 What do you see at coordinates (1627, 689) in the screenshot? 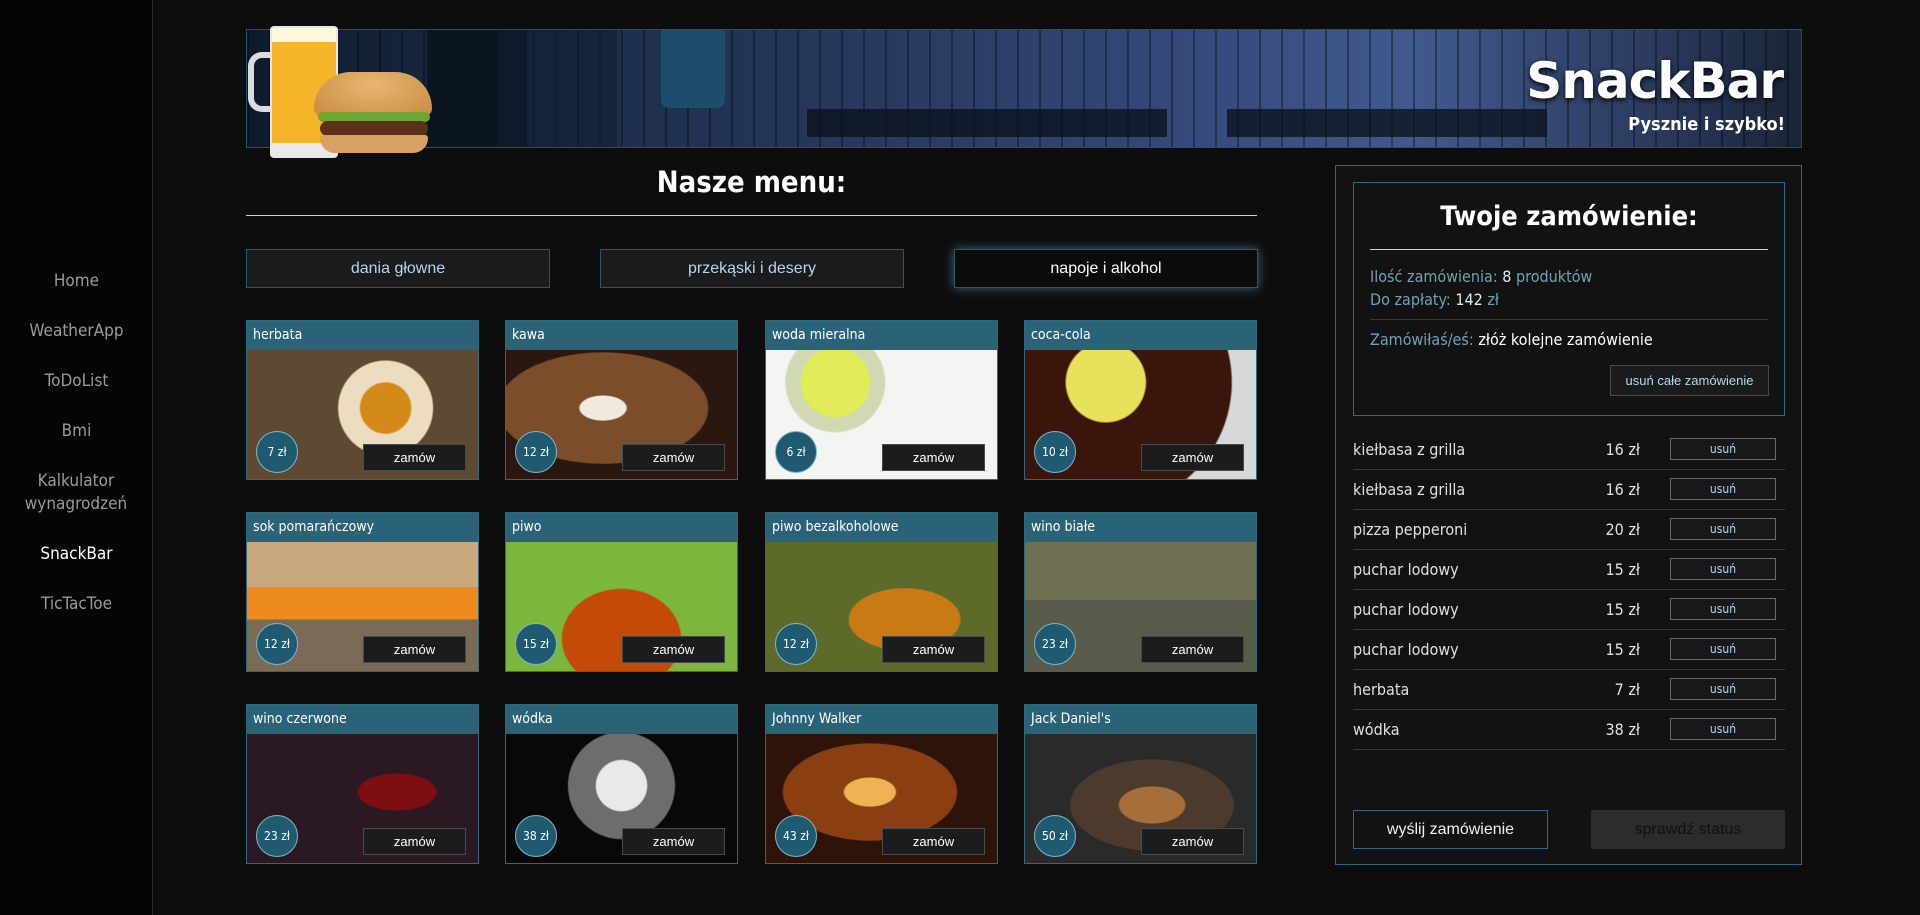
I see `order-row-price: 7 zł` at bounding box center [1627, 689].